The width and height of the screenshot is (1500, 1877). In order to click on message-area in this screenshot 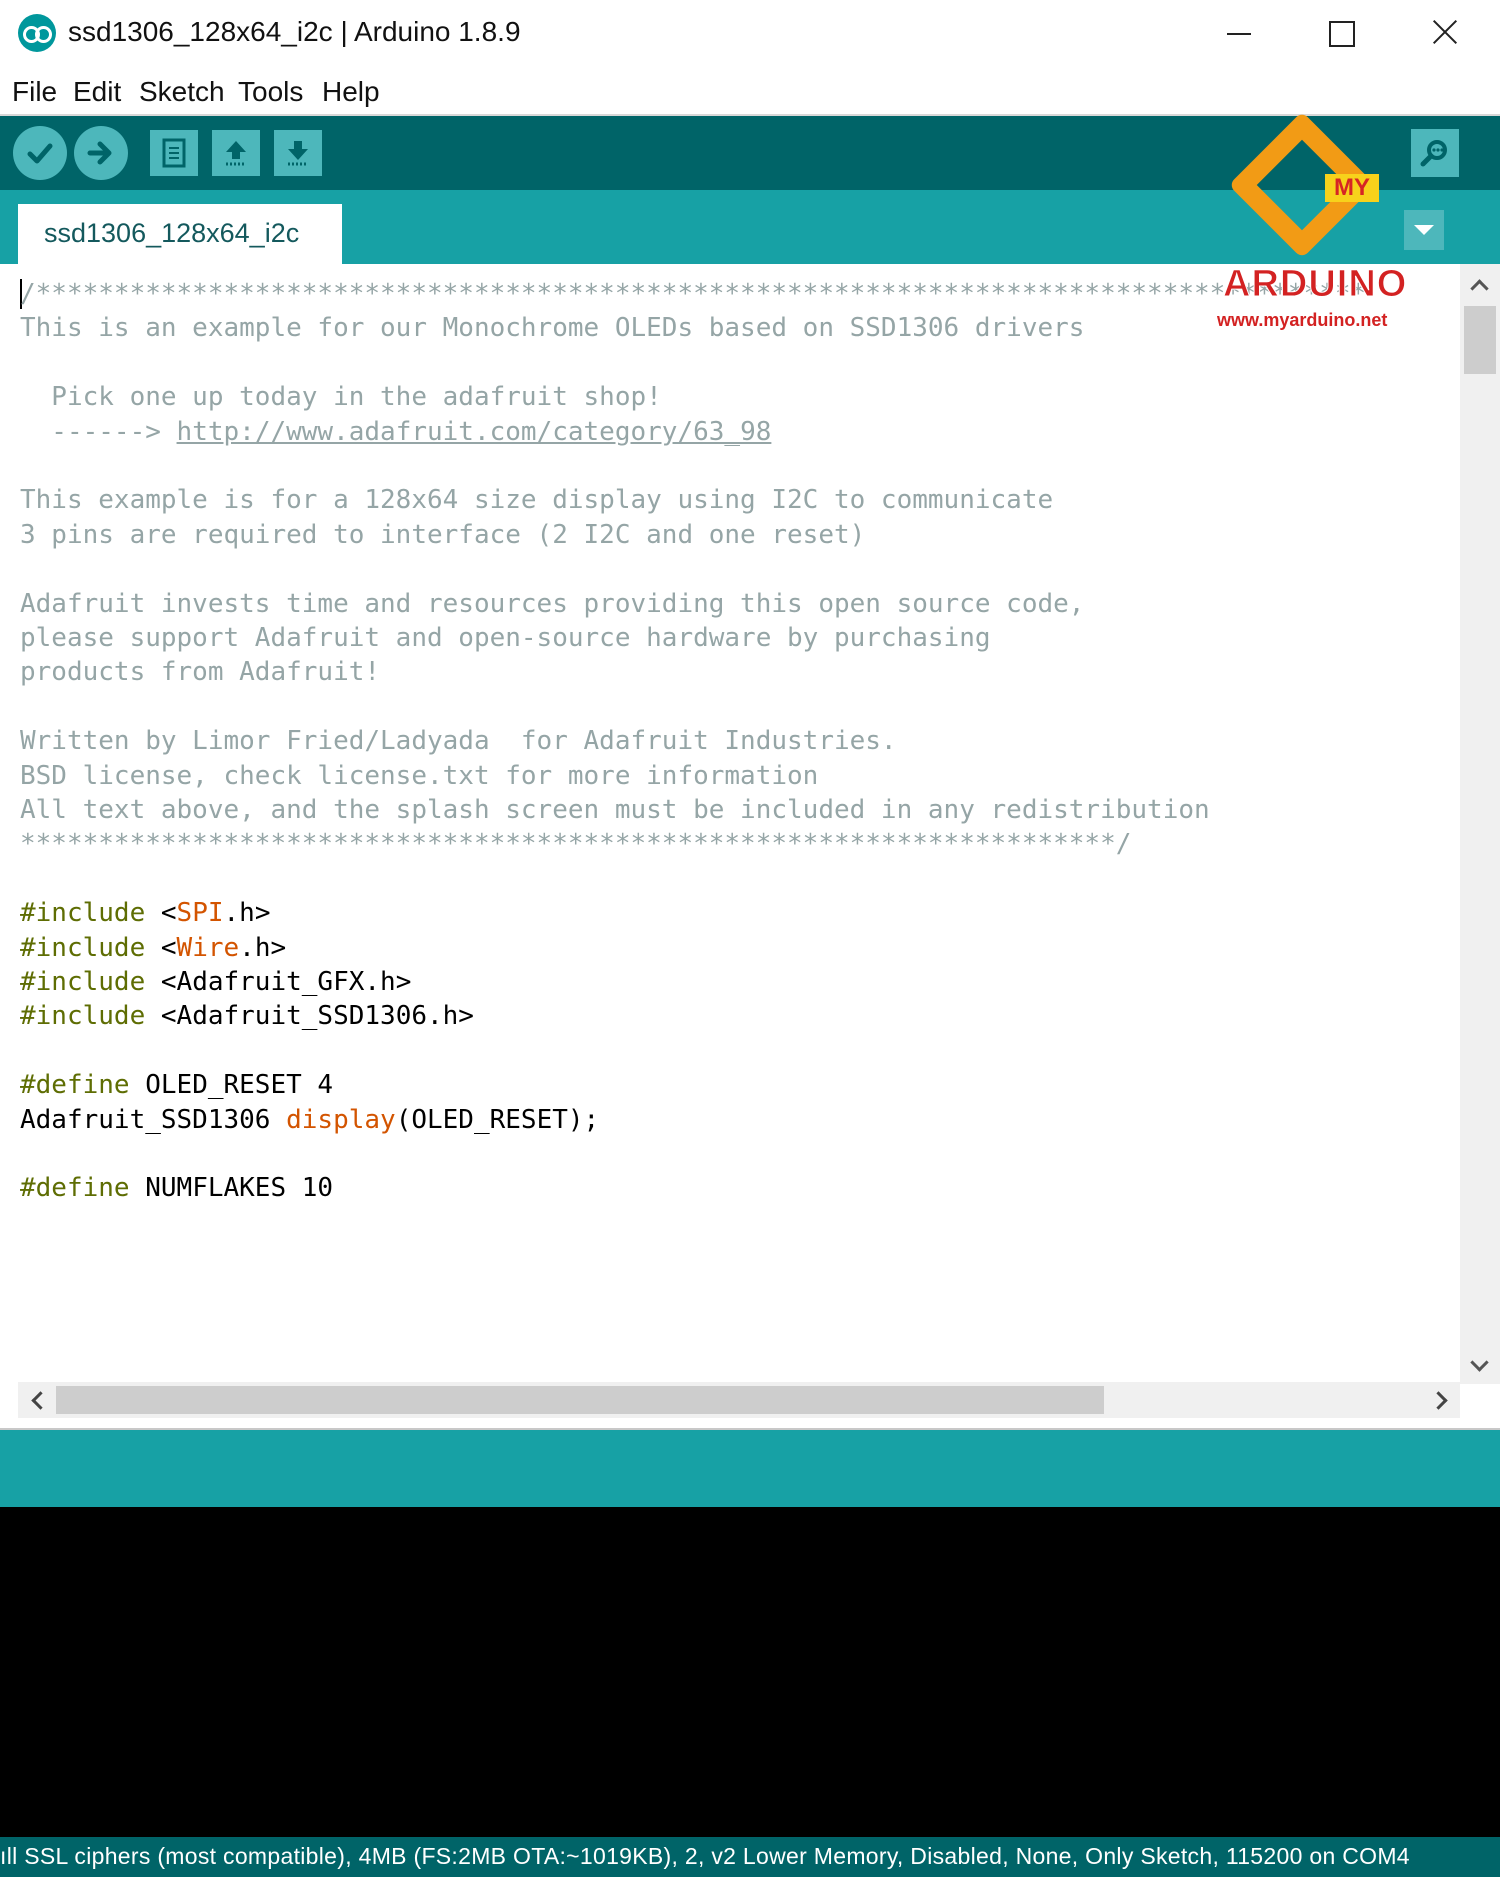, I will do `click(750, 1468)`.